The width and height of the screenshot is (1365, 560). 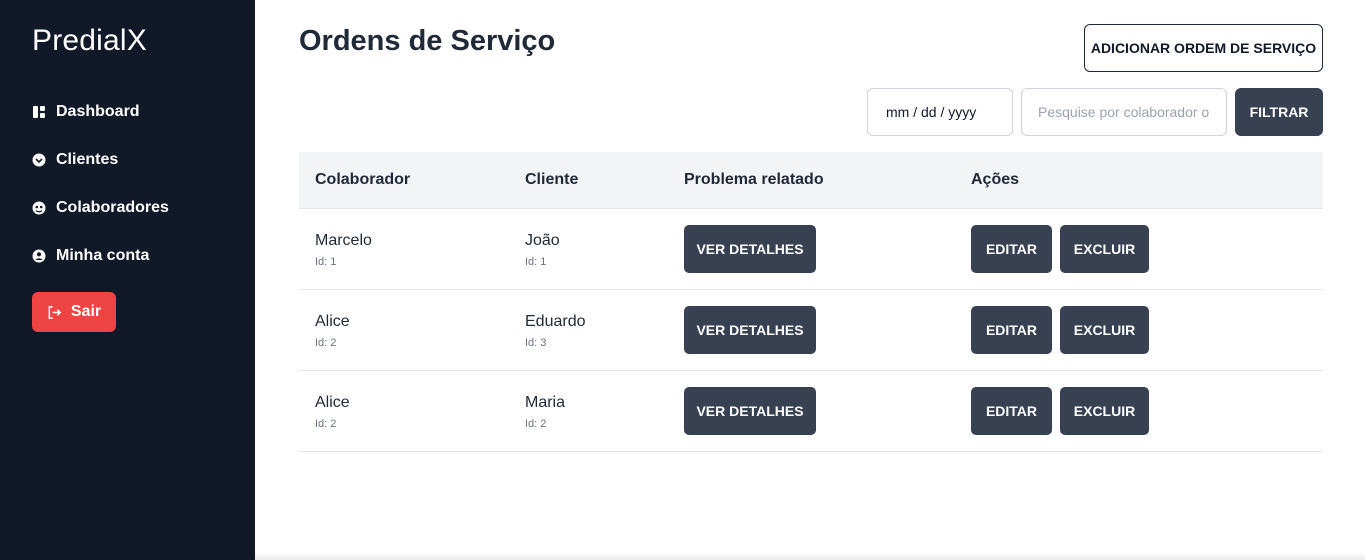 I want to click on sidebar-item-label: Colaboradores, so click(x=112, y=207).